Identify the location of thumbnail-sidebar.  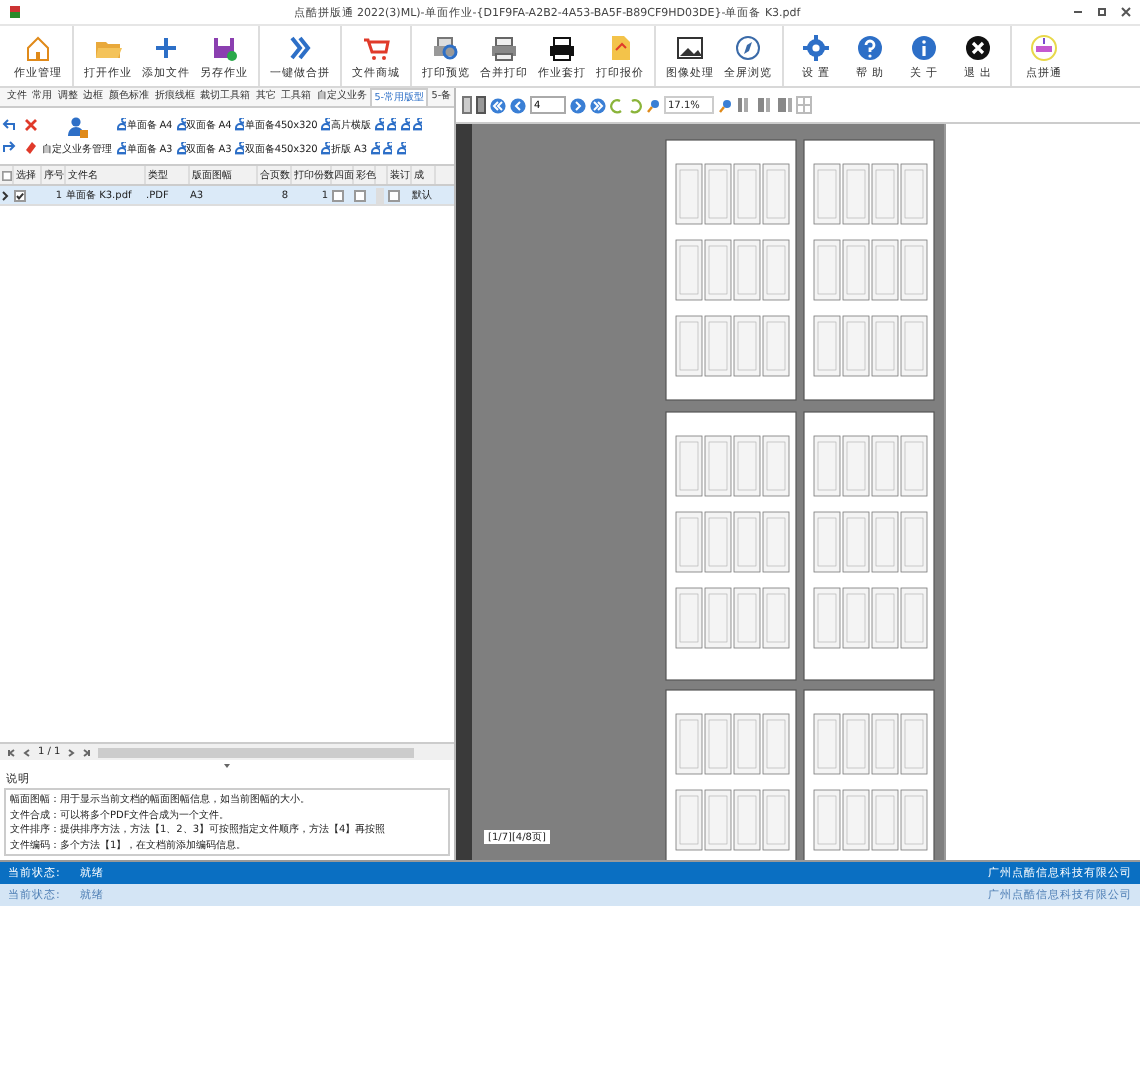
(464, 492).